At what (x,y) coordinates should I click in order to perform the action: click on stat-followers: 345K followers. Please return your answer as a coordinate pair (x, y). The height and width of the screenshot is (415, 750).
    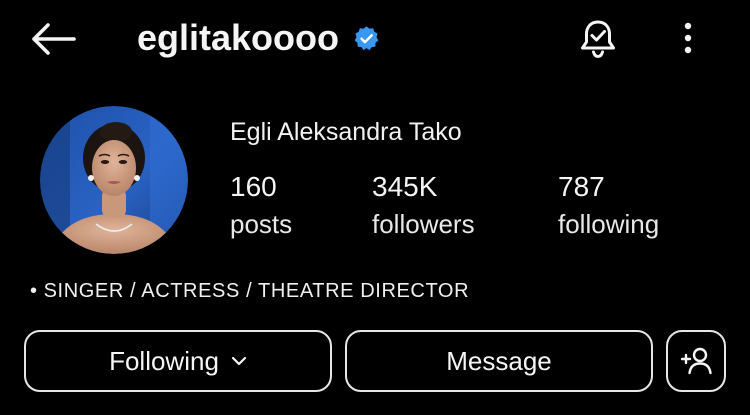
    Looking at the image, I should click on (423, 206).